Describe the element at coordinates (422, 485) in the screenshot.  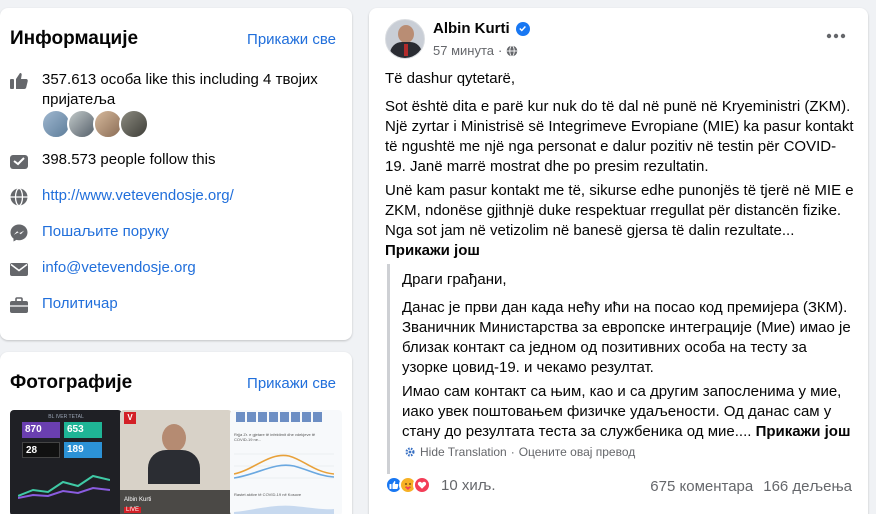
I see `love-reaction-icon` at that location.